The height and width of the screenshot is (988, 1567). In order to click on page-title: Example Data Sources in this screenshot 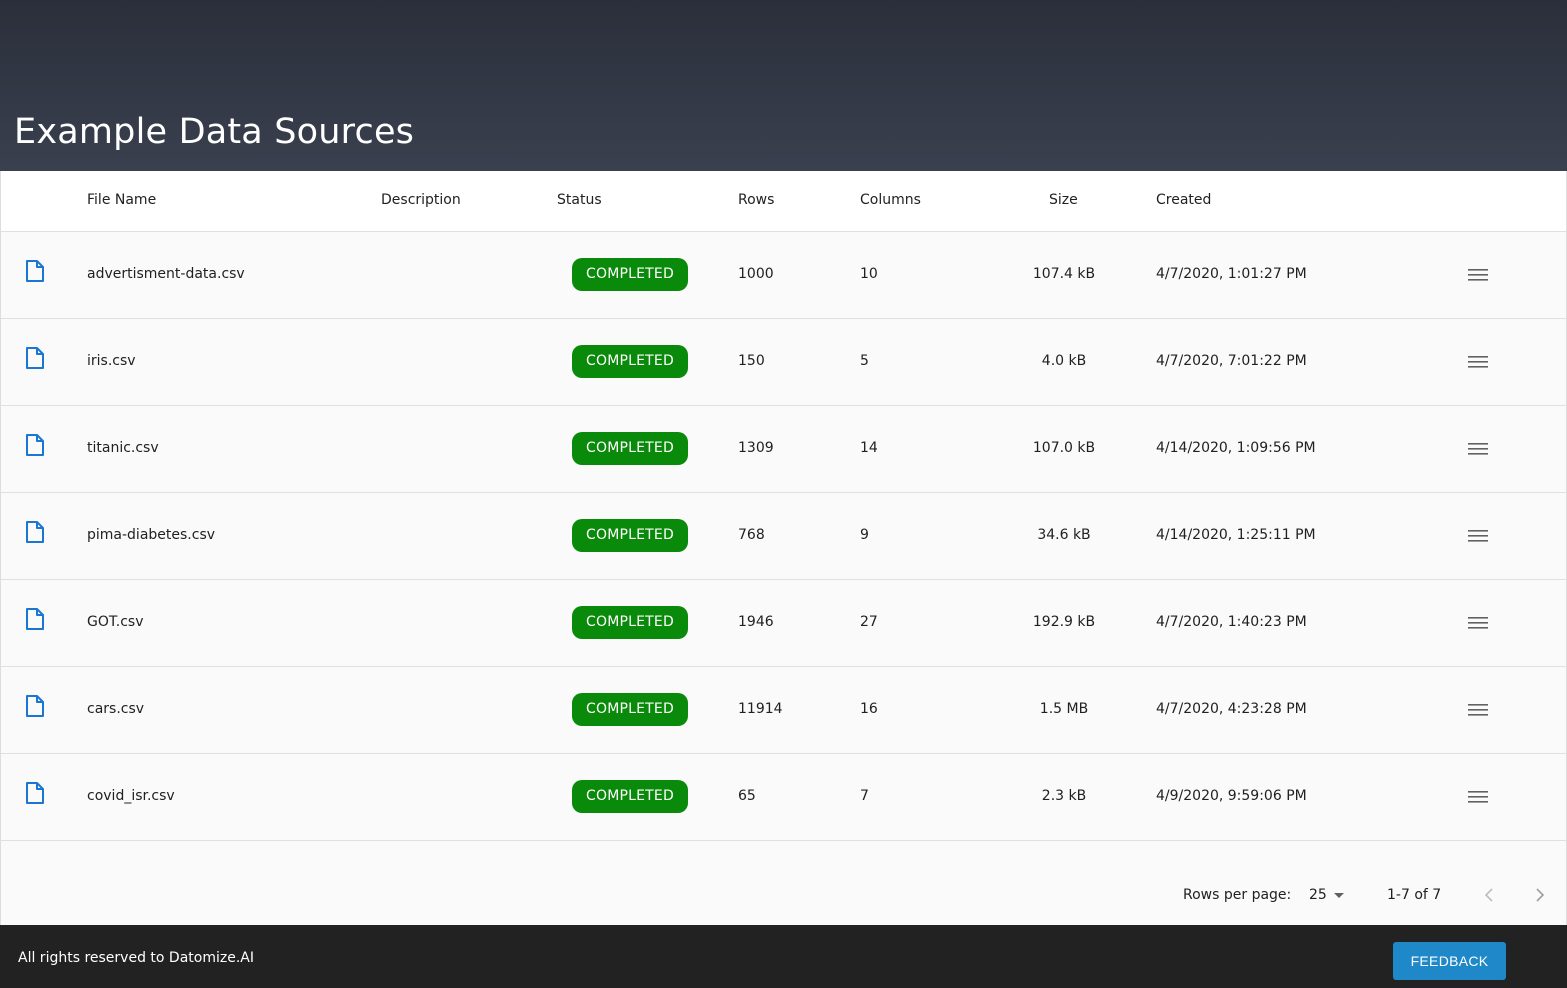, I will do `click(214, 132)`.